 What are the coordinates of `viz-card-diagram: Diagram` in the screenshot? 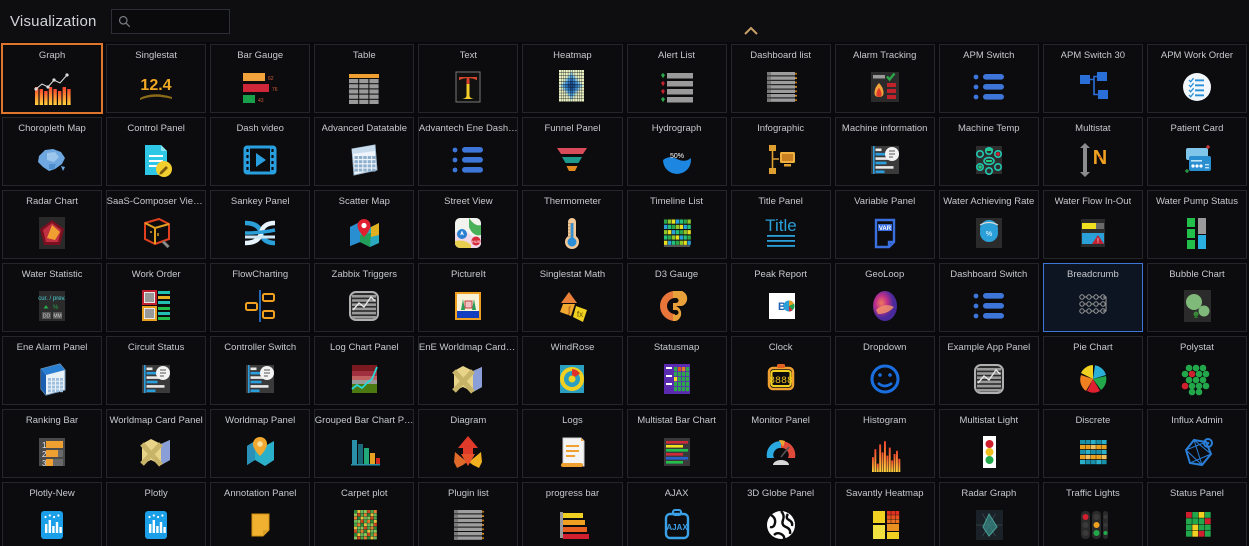 It's located at (468, 443).